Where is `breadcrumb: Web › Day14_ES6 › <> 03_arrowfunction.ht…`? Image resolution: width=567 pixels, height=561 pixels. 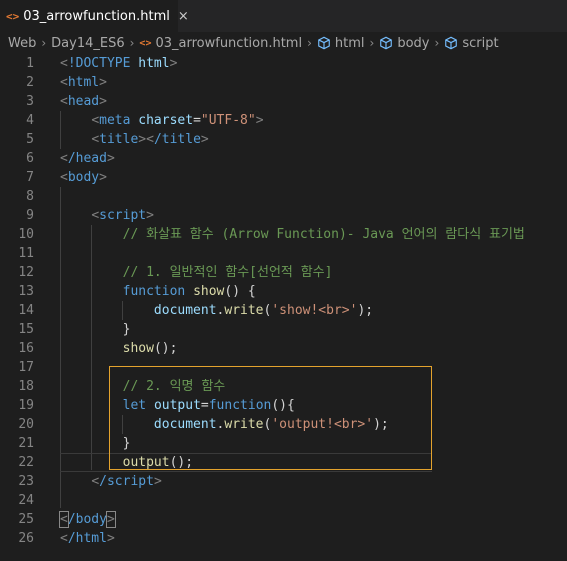
breadcrumb: Web › Day14_ES6 › <> 03_arrowfunction.ht… is located at coordinates (283, 43).